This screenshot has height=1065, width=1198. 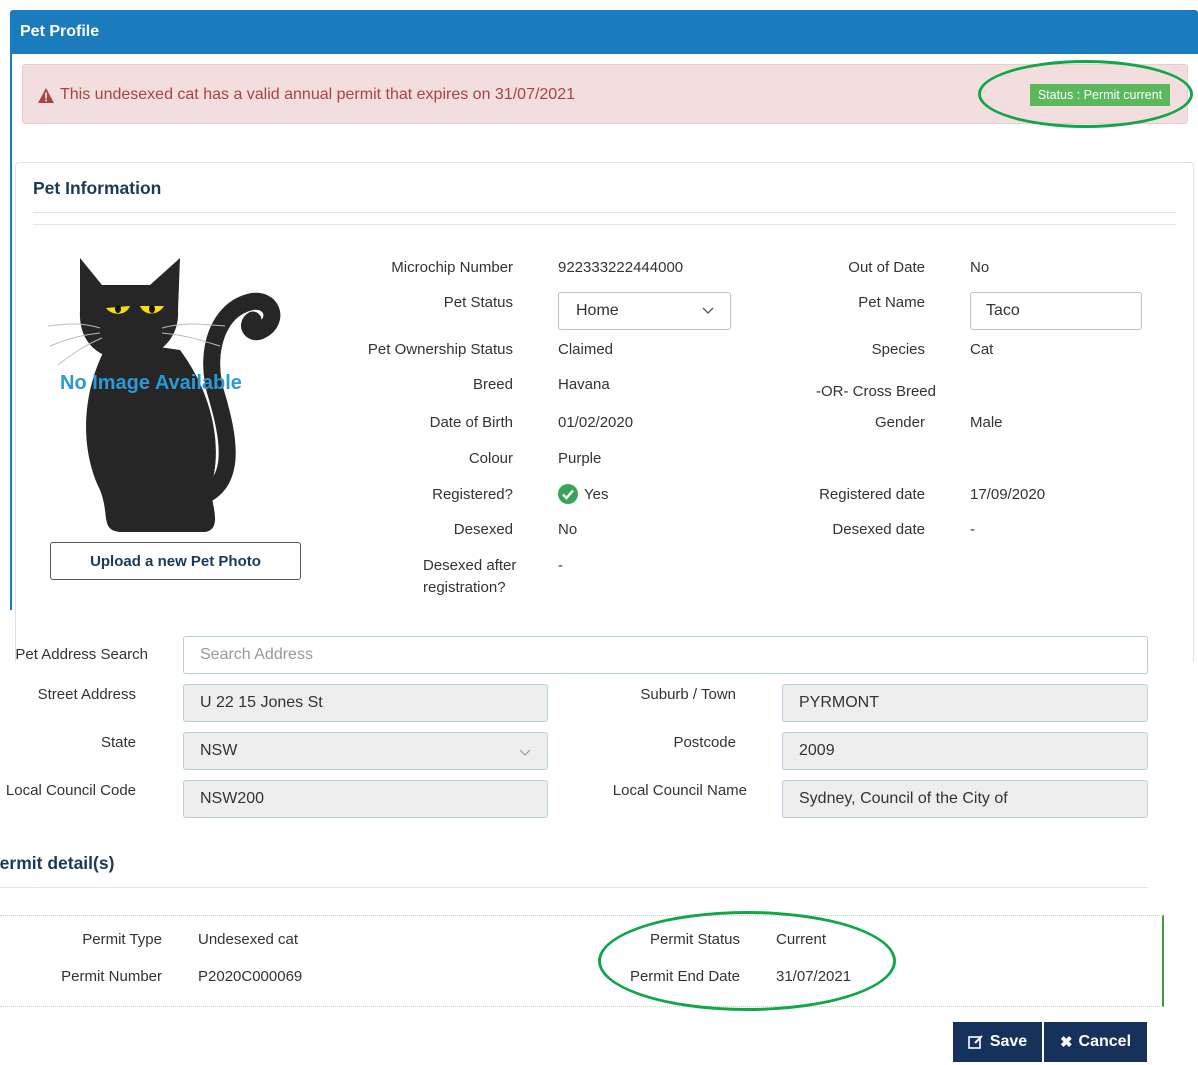 What do you see at coordinates (621, 267) in the screenshot?
I see `microchip-number: 922333222444000` at bounding box center [621, 267].